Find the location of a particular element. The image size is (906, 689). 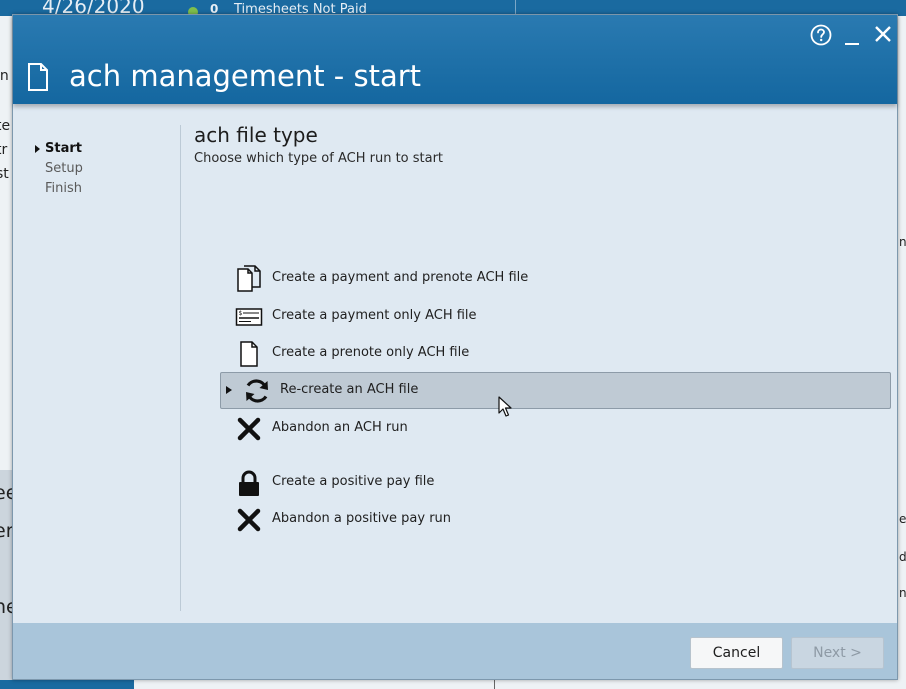

background-text-fragment: tr is located at coordinates (4, 150).